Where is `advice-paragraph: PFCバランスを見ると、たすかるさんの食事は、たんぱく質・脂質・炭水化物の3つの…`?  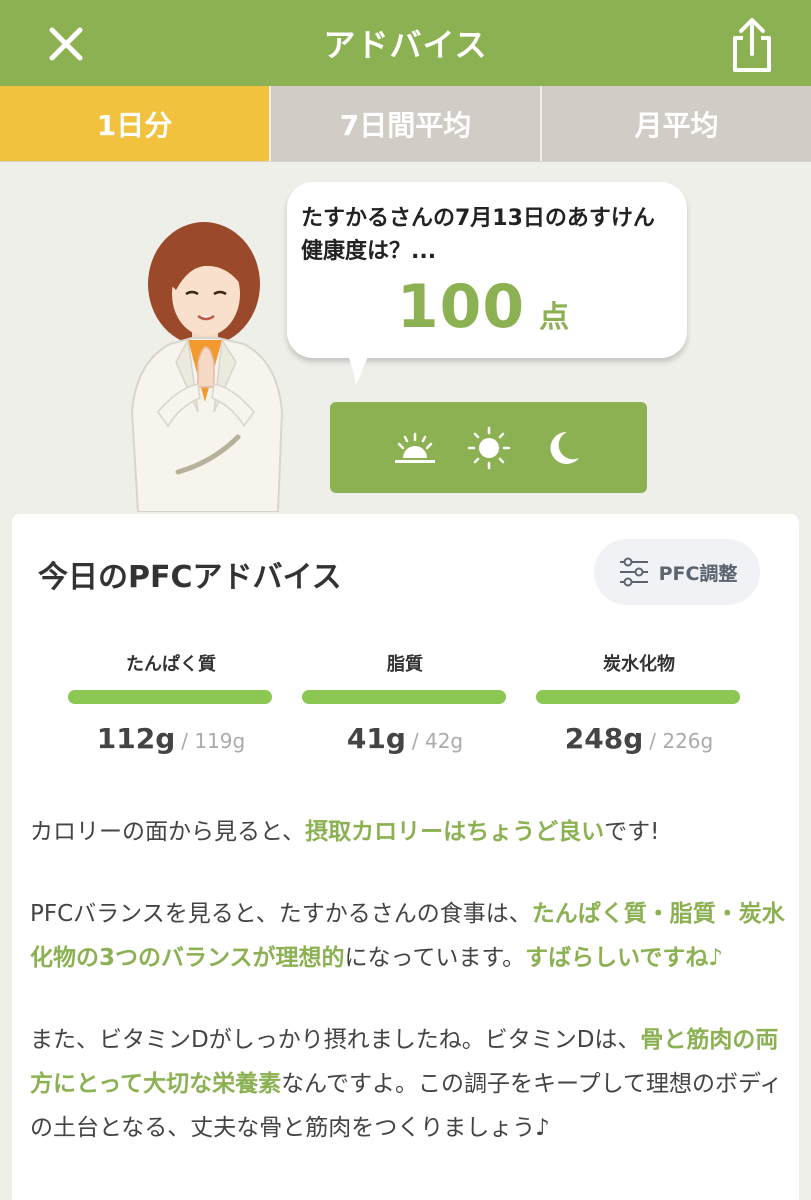 advice-paragraph: PFCバランスを見ると、たすかるさんの食事は、たんぱく質・脂質・炭水化物の3つの… is located at coordinates (407, 936).